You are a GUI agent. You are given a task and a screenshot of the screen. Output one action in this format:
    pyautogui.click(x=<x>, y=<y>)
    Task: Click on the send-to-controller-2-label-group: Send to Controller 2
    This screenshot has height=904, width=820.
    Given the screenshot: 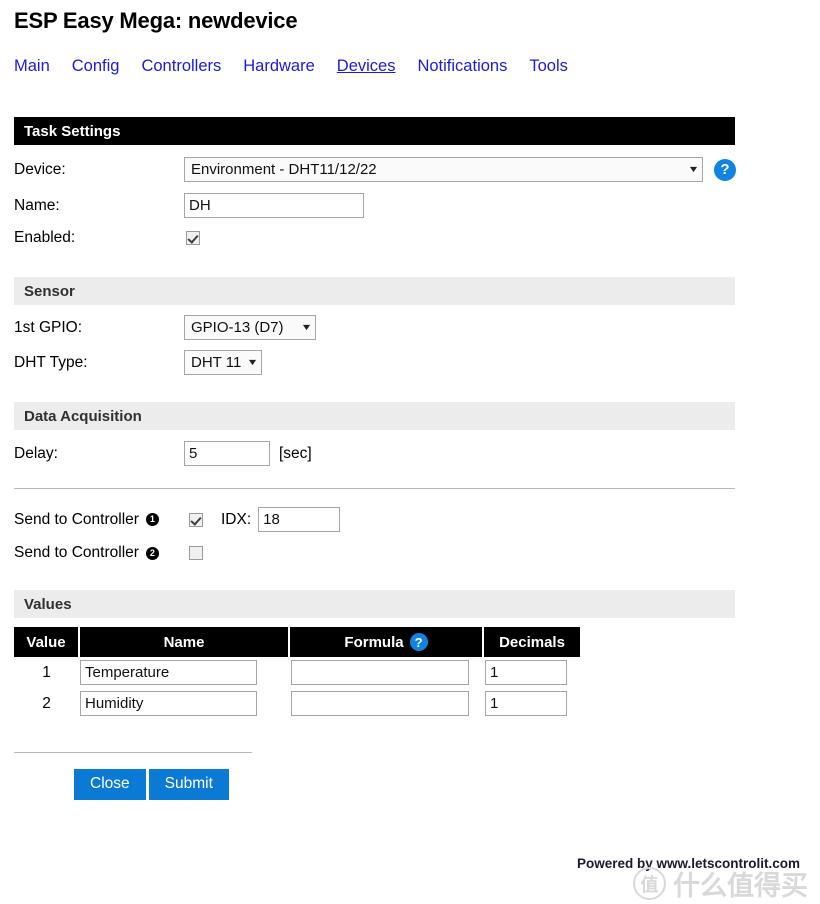 What is the action you would take?
    pyautogui.click(x=99, y=553)
    